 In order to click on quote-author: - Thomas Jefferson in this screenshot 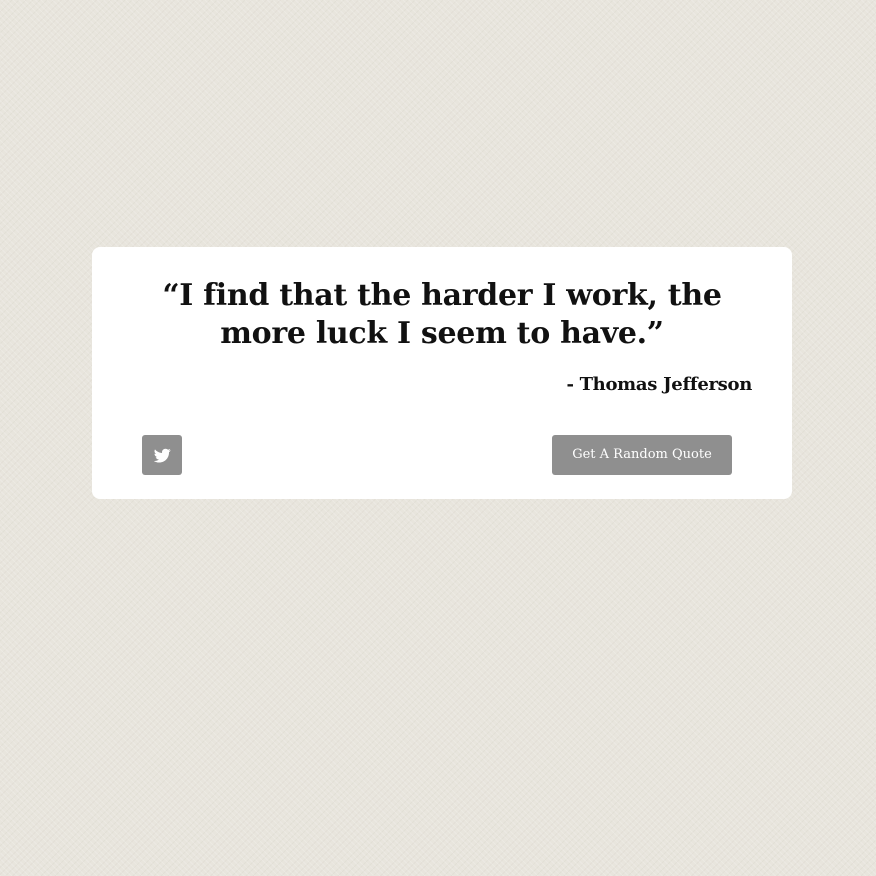, I will do `click(659, 384)`.